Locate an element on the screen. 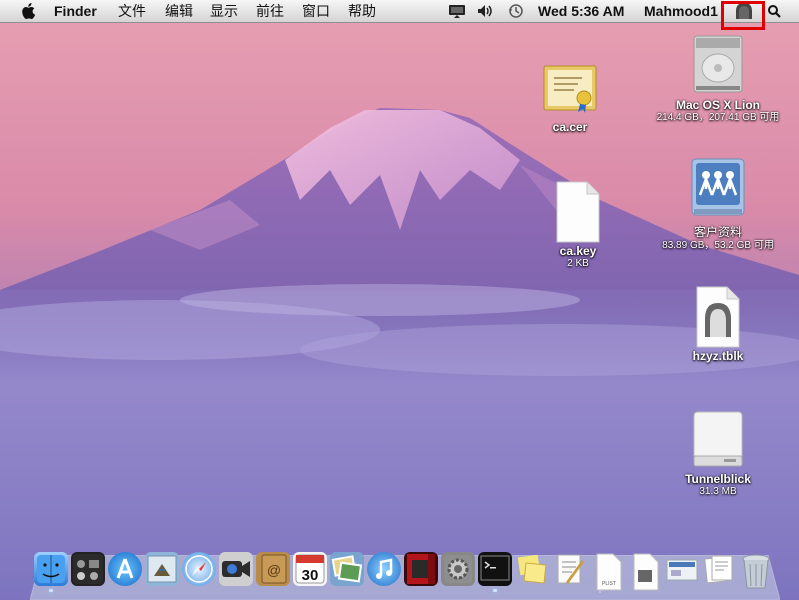 The width and height of the screenshot is (799, 600). menu-edit: 编辑 is located at coordinates (179, 11).